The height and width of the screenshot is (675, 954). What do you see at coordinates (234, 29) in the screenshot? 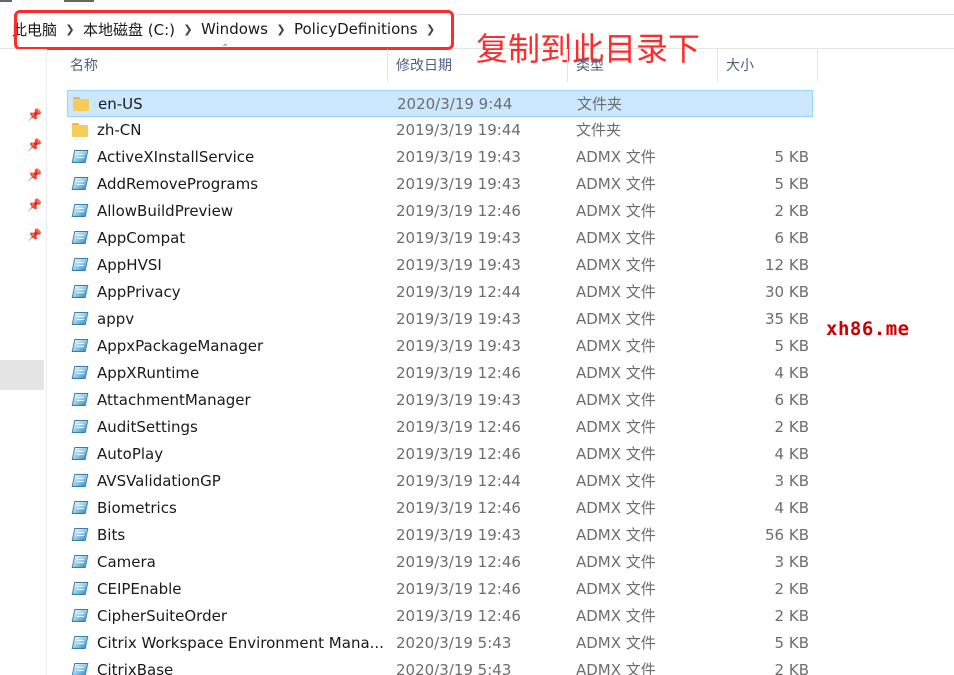
I see `breadcrumb-windows: Windows` at bounding box center [234, 29].